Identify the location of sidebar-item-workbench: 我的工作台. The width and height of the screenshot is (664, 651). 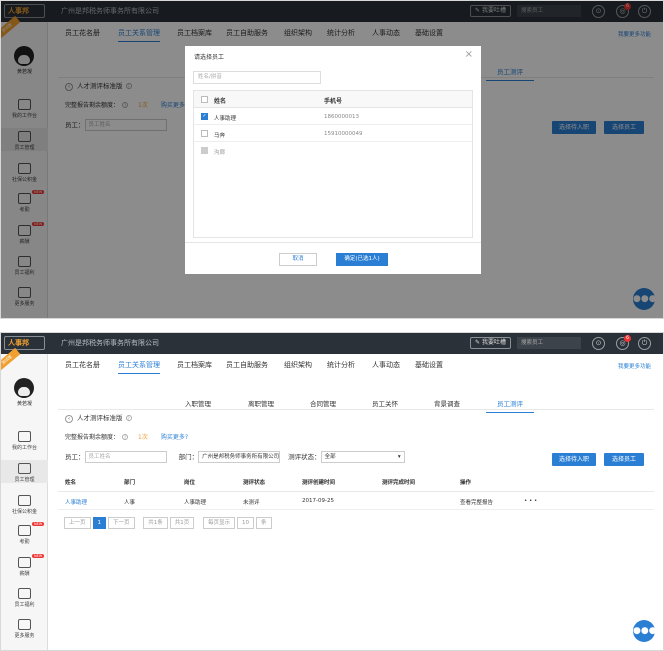
(24, 441).